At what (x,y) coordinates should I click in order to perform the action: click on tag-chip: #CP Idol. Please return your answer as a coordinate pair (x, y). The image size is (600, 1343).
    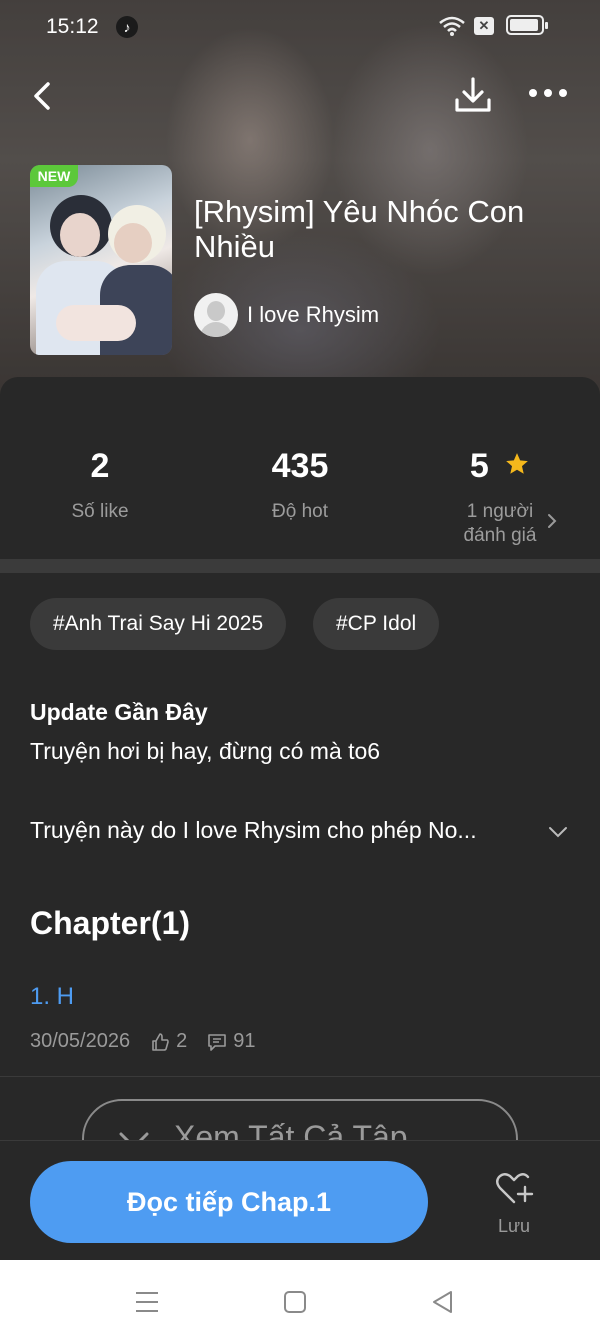
    Looking at the image, I should click on (376, 624).